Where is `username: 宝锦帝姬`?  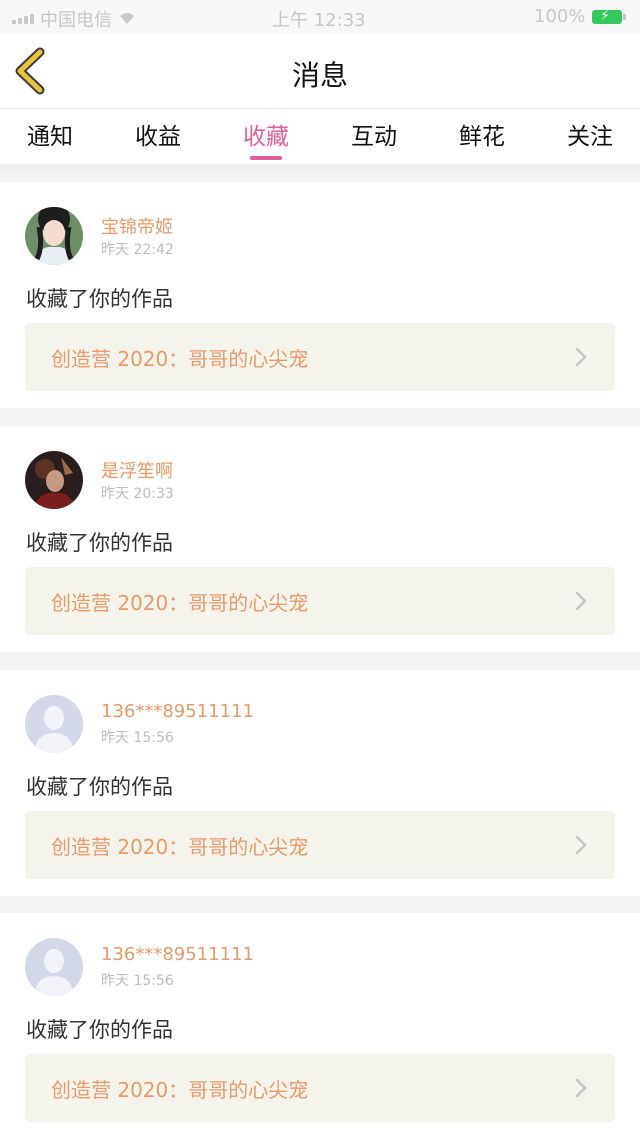
username: 宝锦帝姬 is located at coordinates (137, 226).